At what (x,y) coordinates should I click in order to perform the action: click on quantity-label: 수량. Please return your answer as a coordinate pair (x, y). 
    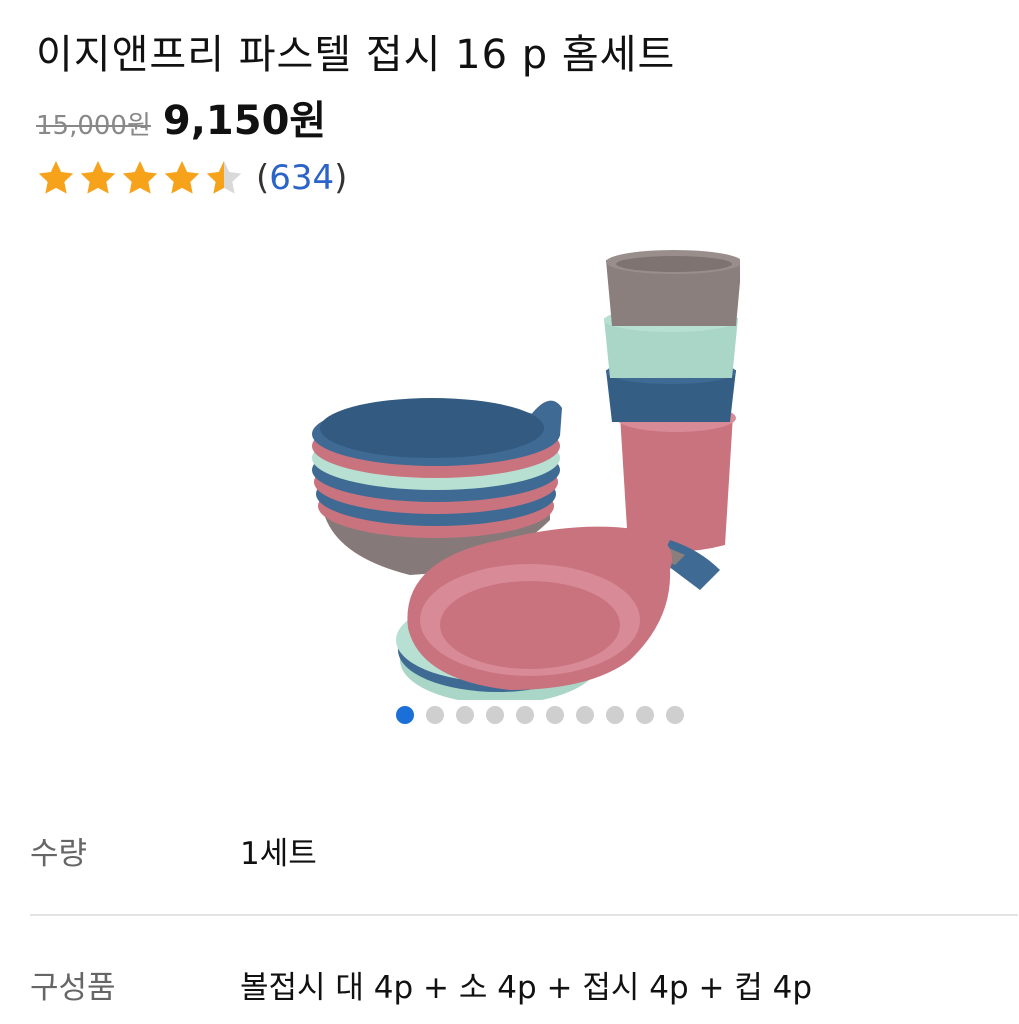
    Looking at the image, I should click on (59, 854).